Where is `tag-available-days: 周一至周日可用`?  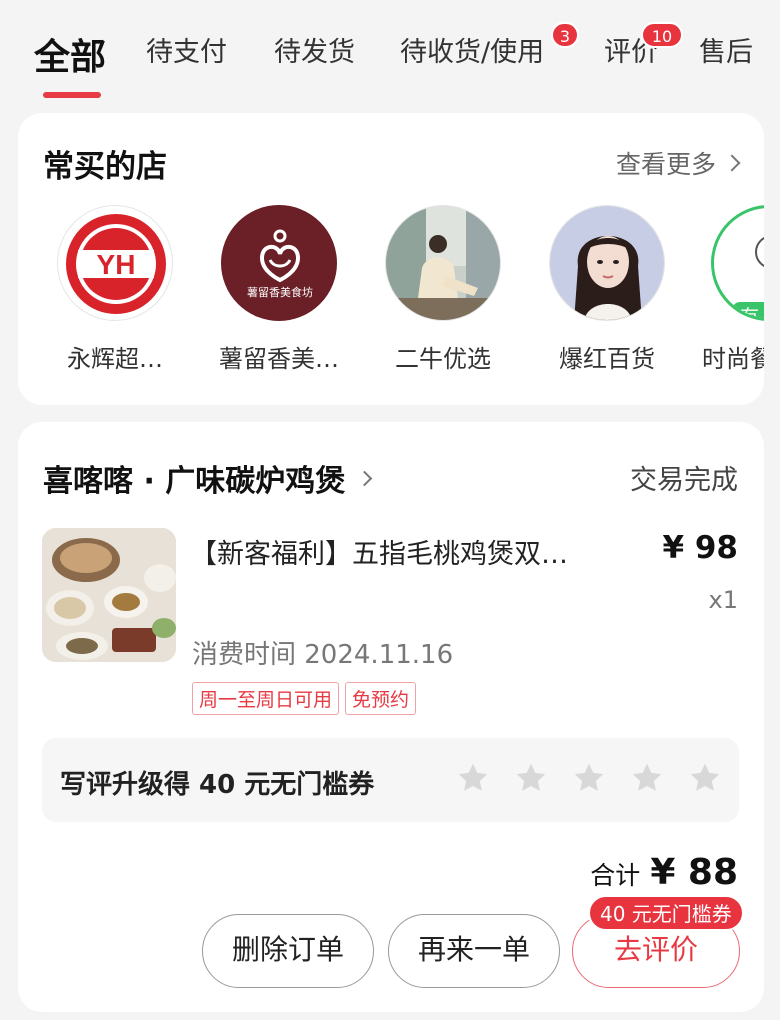
tag-available-days: 周一至周日可用 is located at coordinates (266, 698).